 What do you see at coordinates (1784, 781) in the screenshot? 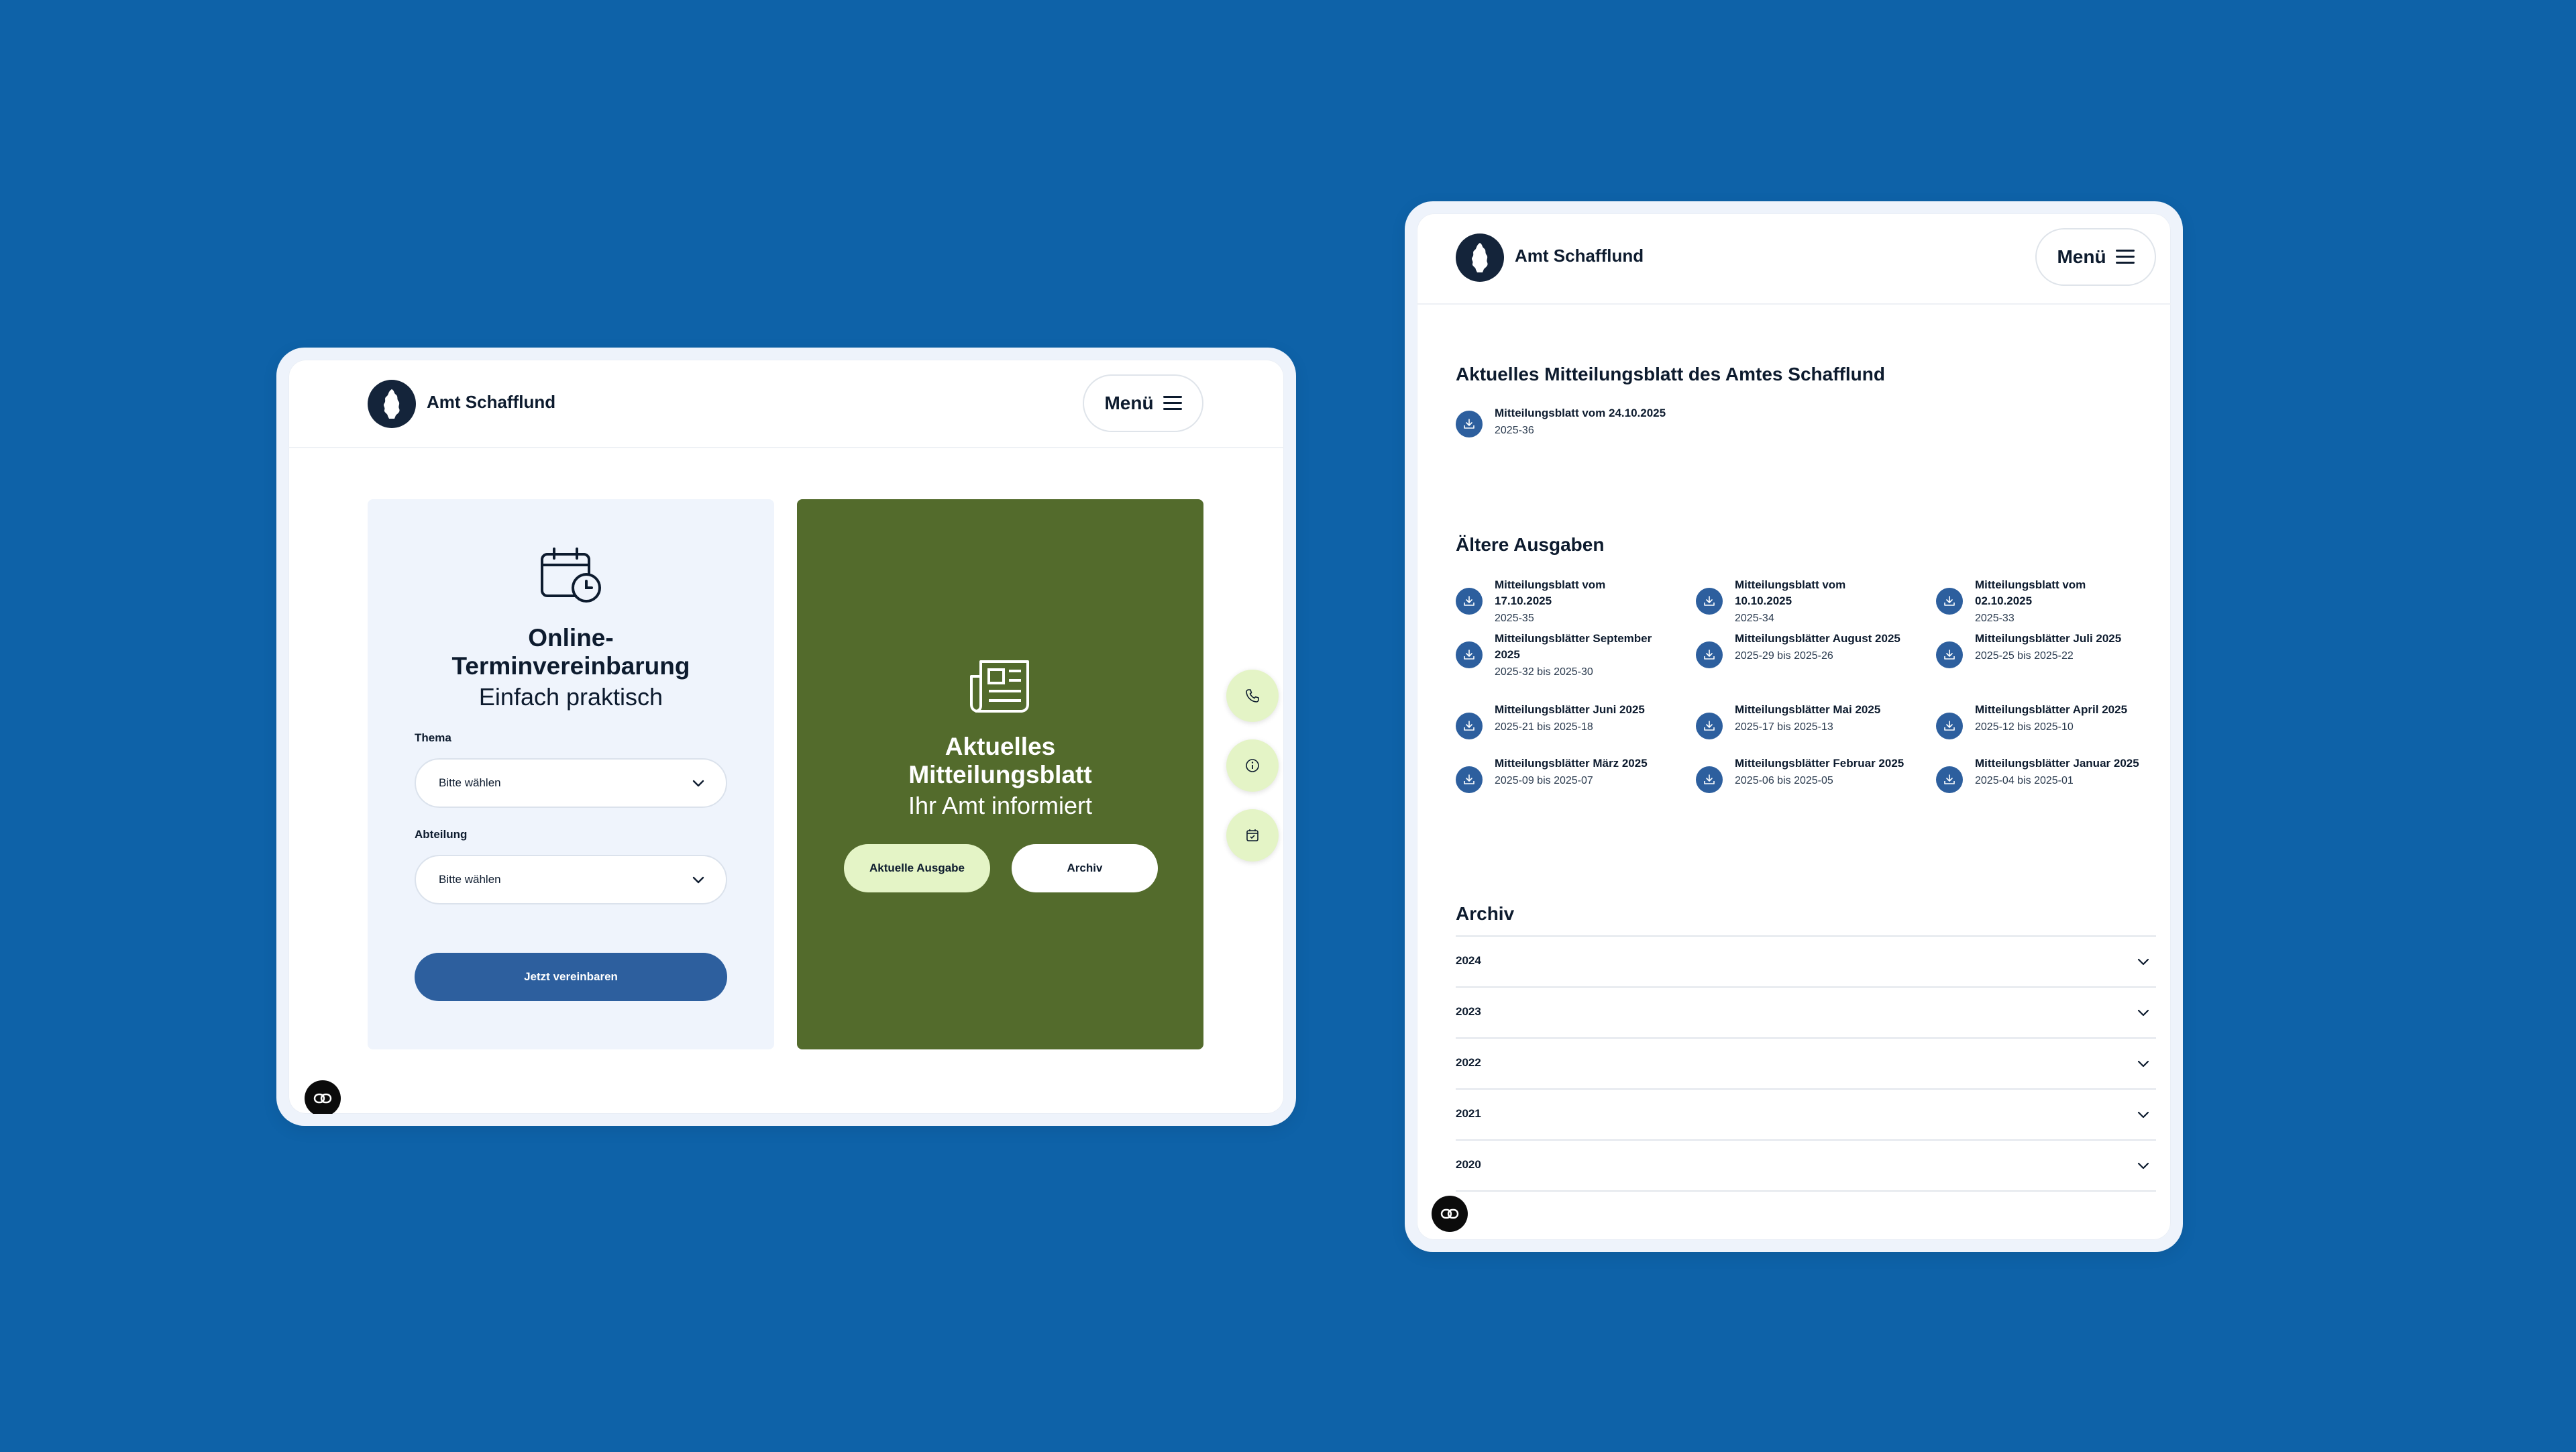
I see `older-edition-range: 2025-06 bis 2025-05` at bounding box center [1784, 781].